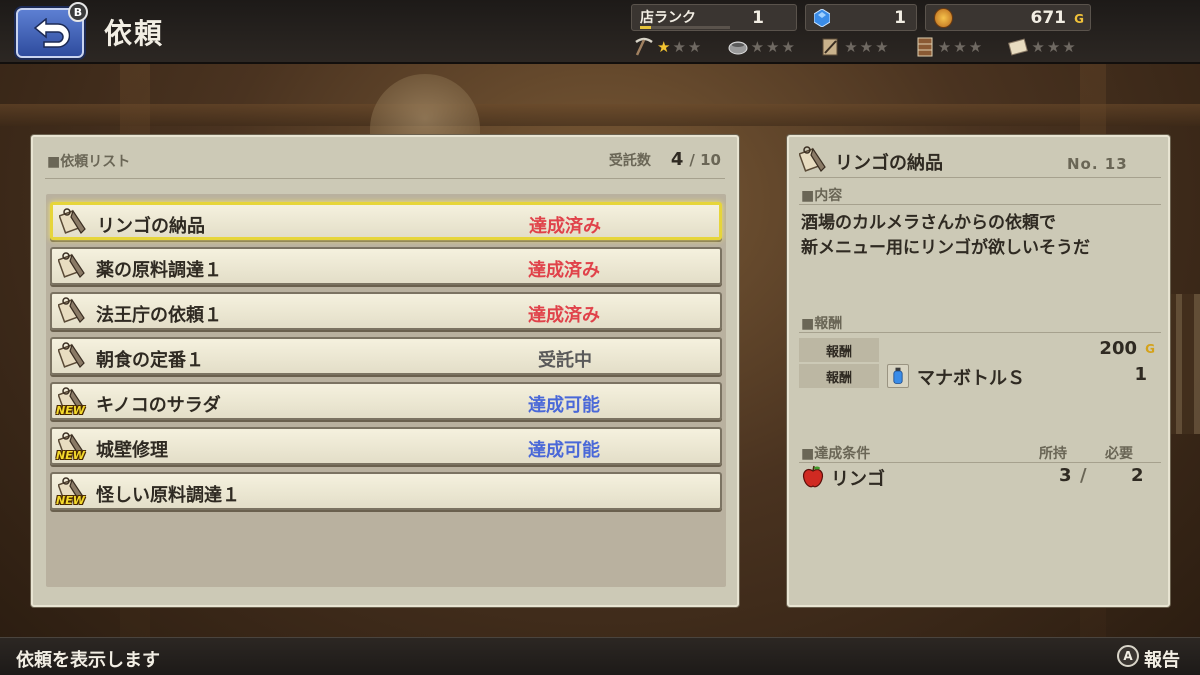  What do you see at coordinates (1048, 18) in the screenshot?
I see `gold-amount: 671` at bounding box center [1048, 18].